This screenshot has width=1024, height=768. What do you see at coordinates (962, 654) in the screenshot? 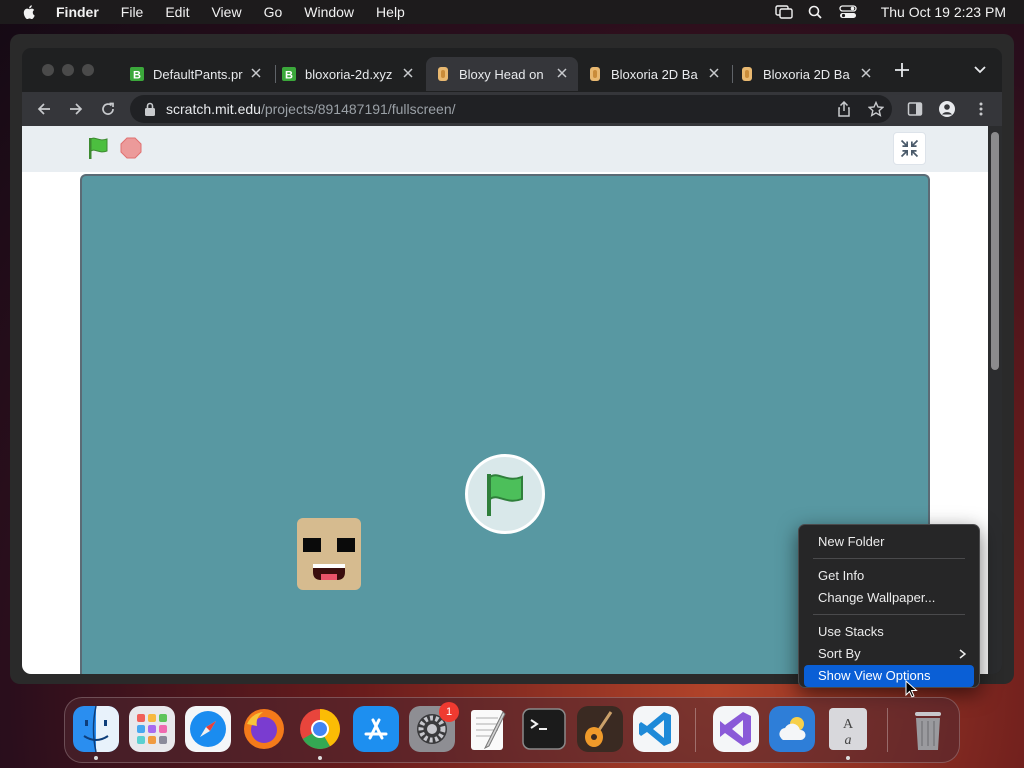
I see `submenu-chevron-icon` at bounding box center [962, 654].